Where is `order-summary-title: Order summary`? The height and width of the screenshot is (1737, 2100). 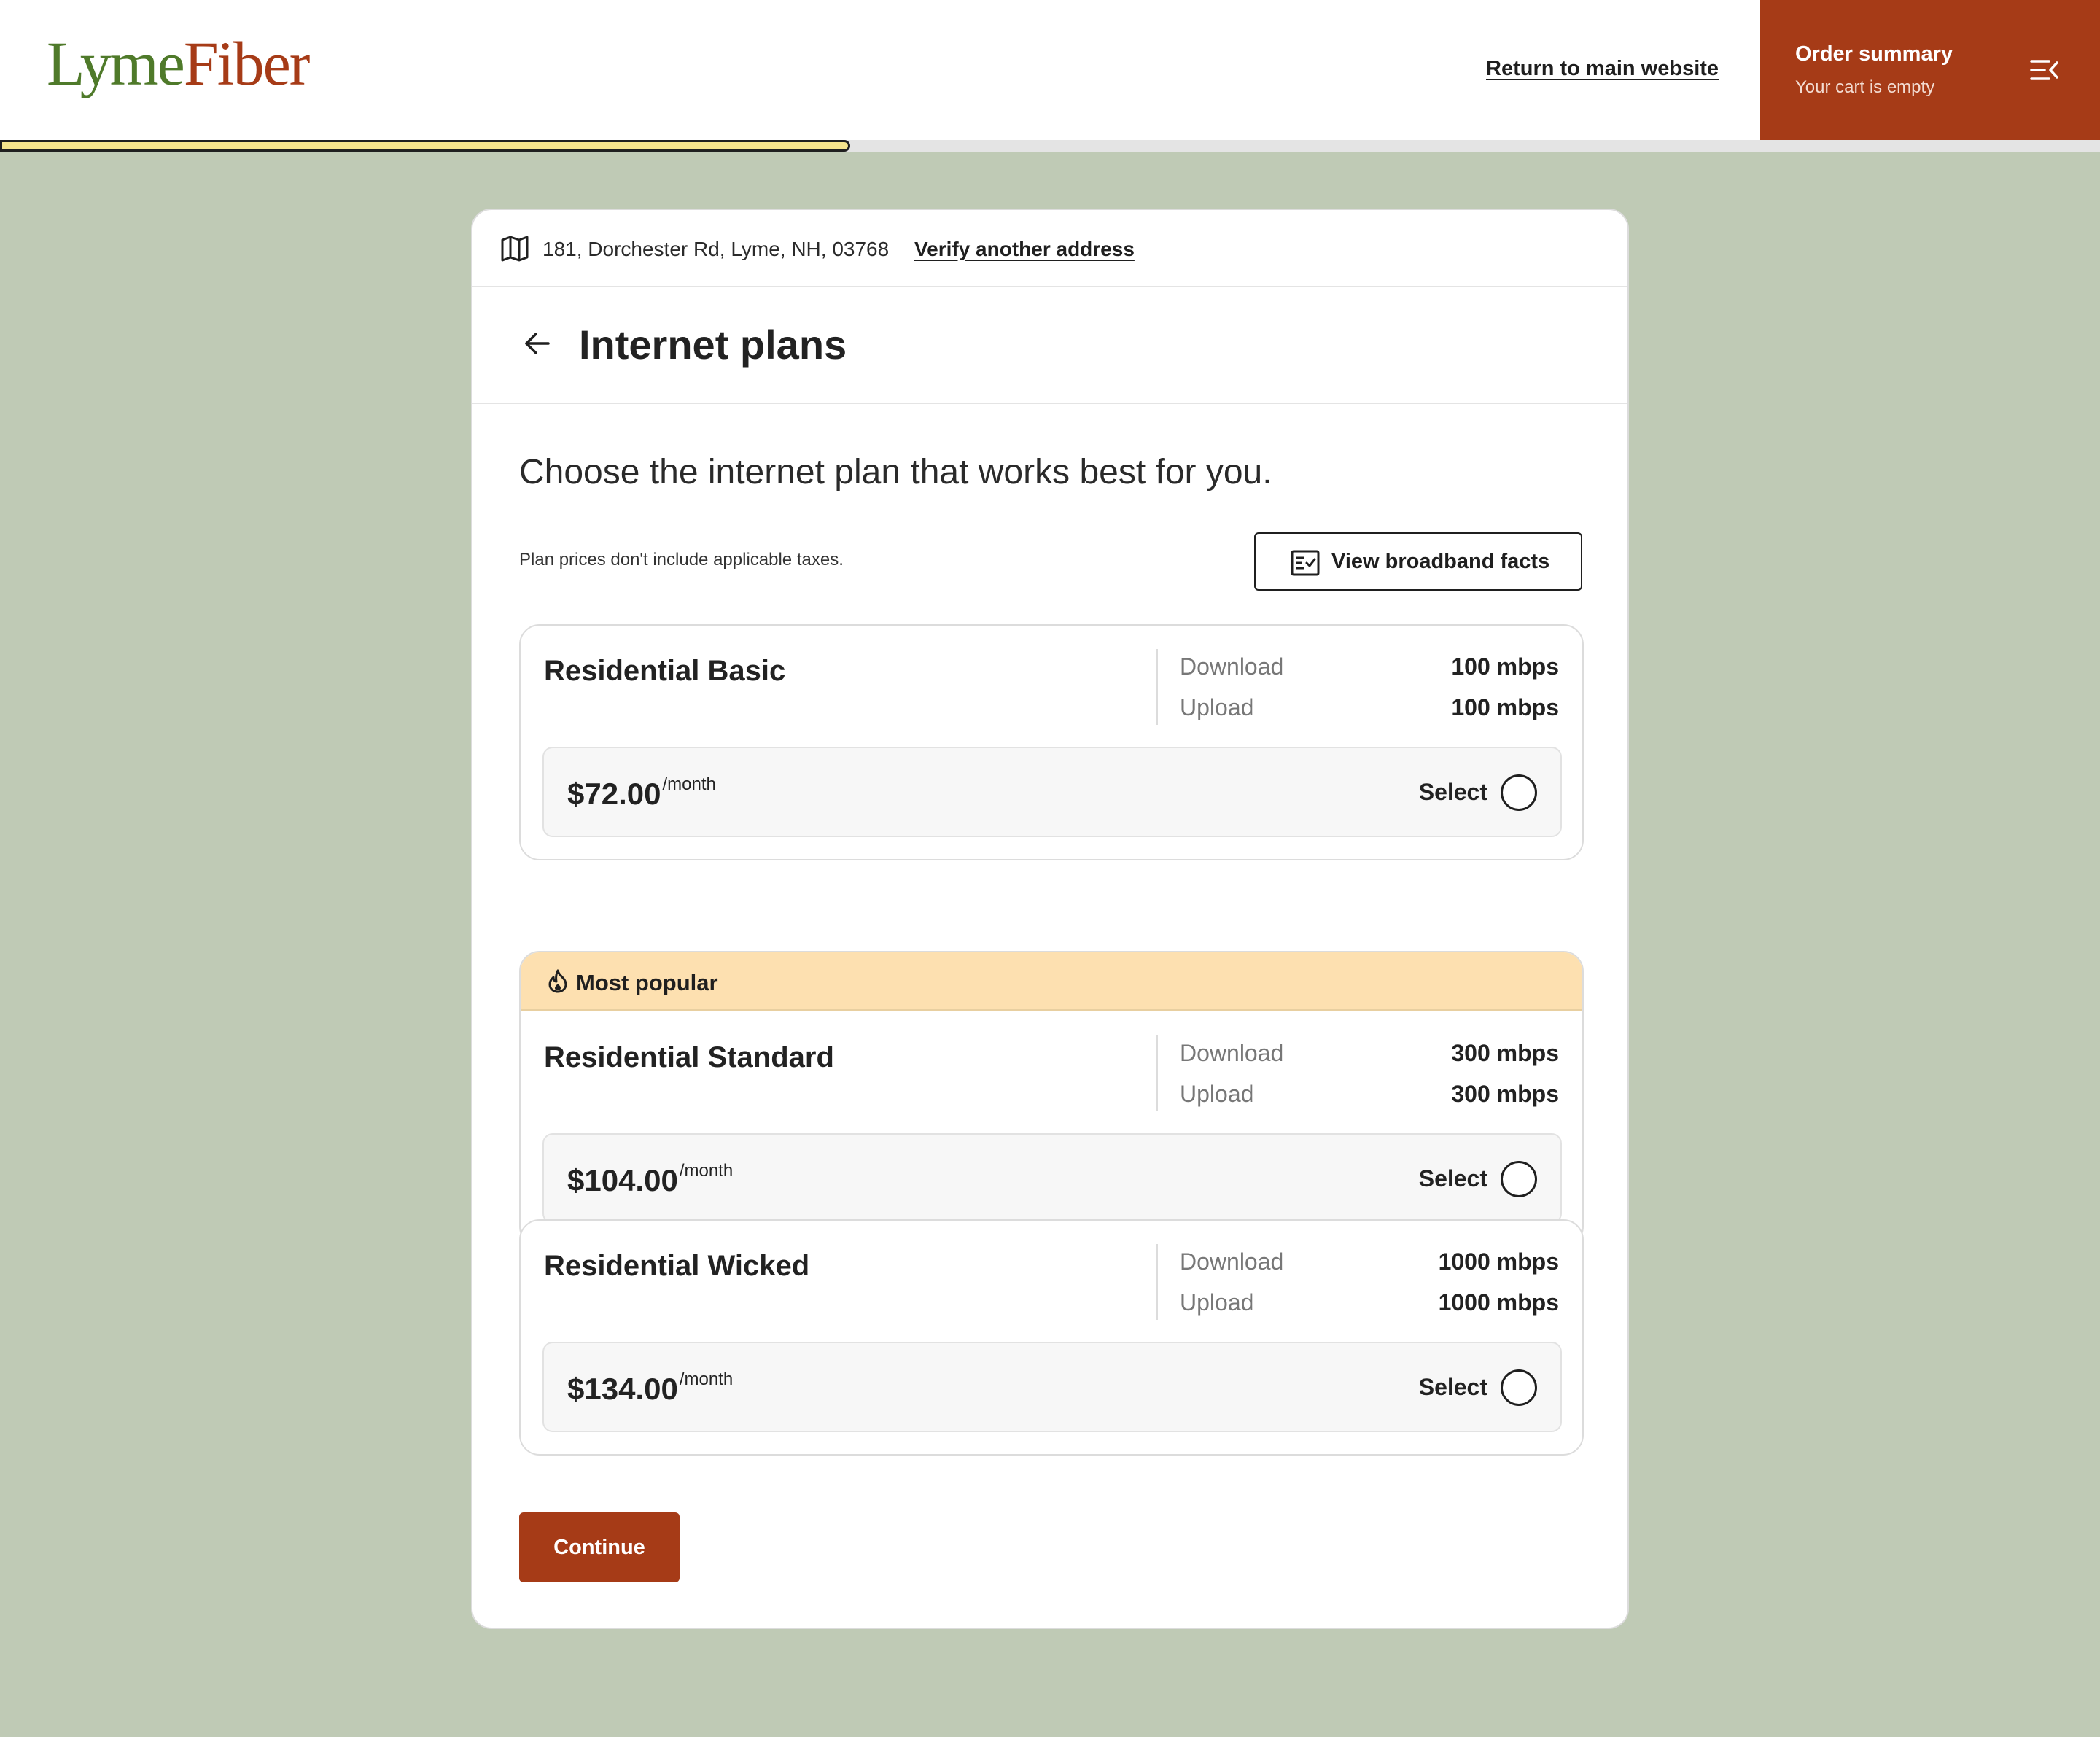 order-summary-title: Order summary is located at coordinates (1874, 54).